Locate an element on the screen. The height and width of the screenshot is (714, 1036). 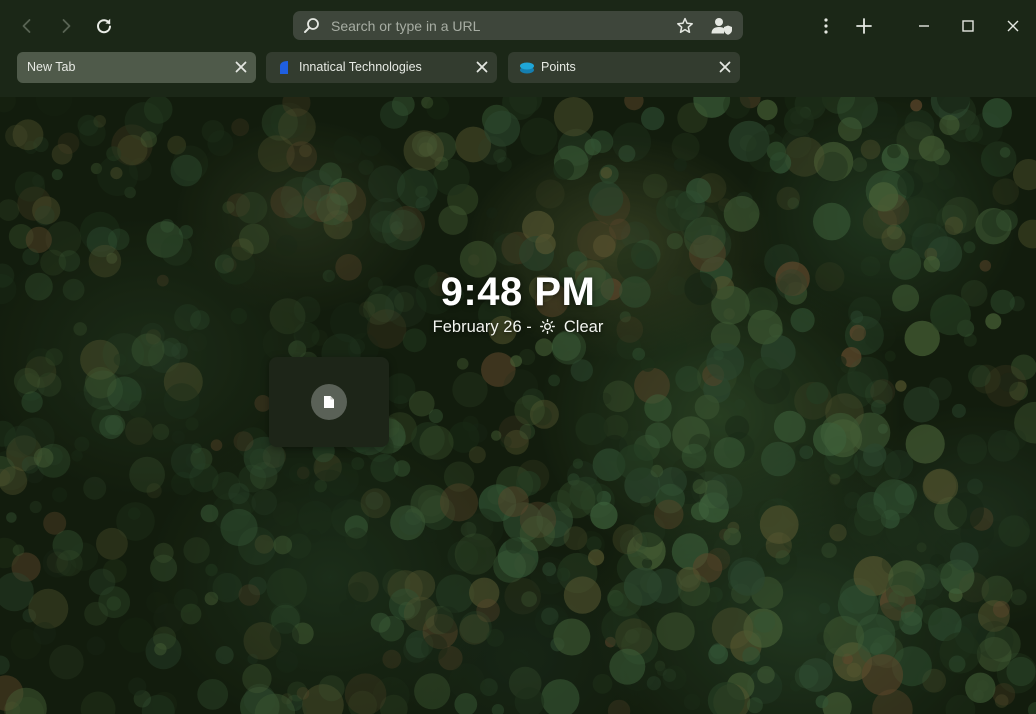
close-window-button is located at coordinates (1013, 26).